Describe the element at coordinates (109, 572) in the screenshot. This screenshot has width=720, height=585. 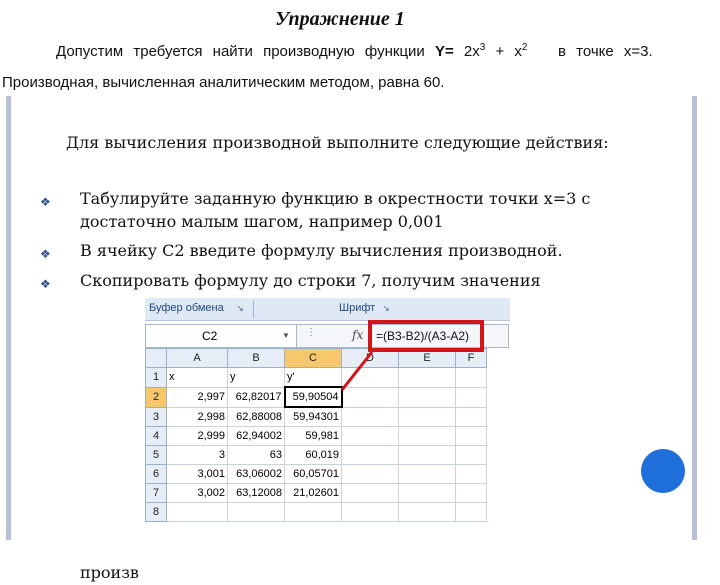
I see `bullet-text-clipped: произв` at that location.